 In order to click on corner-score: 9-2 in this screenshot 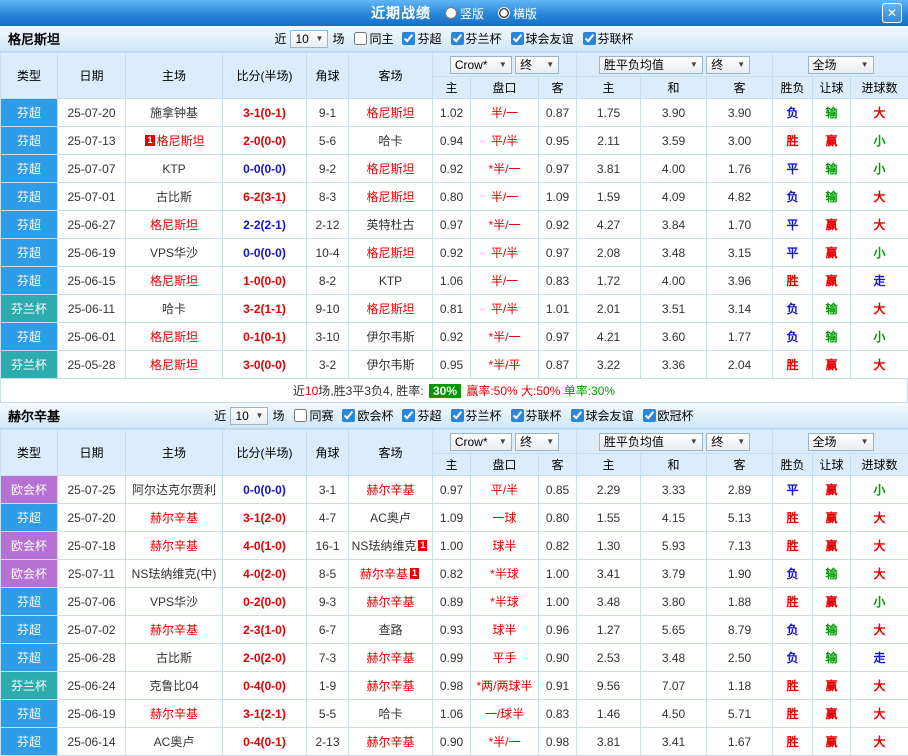, I will do `click(328, 169)`.